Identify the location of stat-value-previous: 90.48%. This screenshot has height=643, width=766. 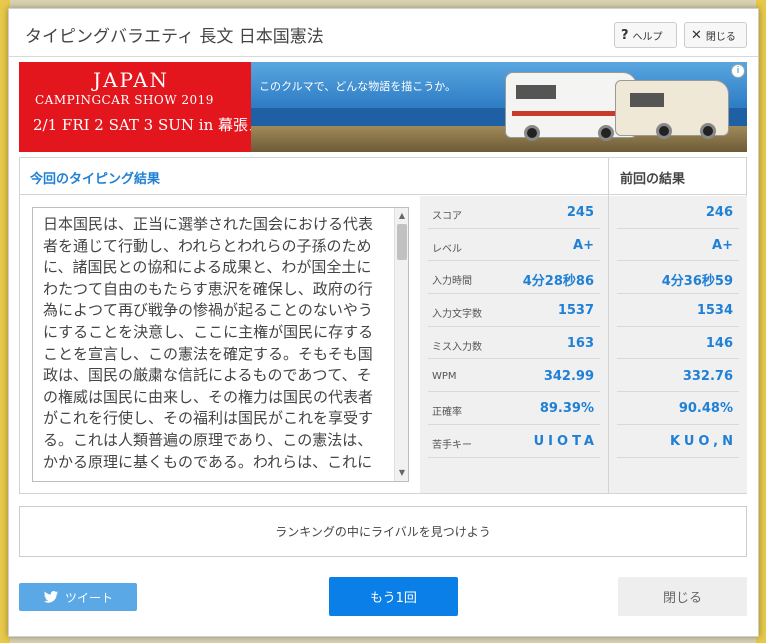
(705, 409).